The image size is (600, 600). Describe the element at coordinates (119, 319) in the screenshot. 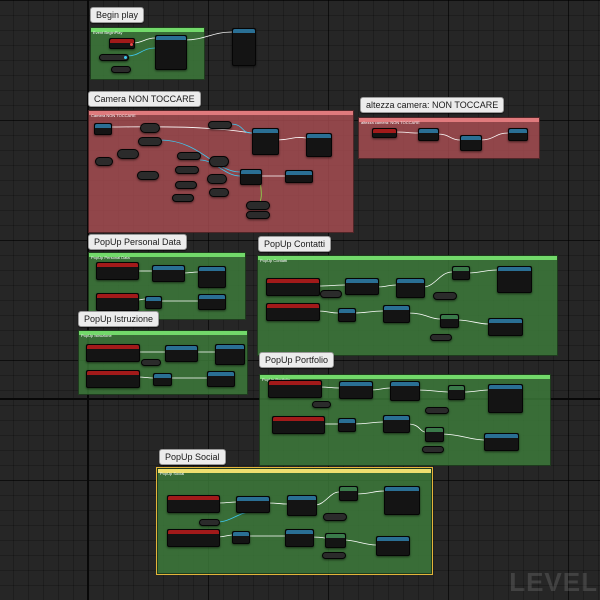

I see `comment-bubble-istruzione: PopUp Istruzione` at that location.